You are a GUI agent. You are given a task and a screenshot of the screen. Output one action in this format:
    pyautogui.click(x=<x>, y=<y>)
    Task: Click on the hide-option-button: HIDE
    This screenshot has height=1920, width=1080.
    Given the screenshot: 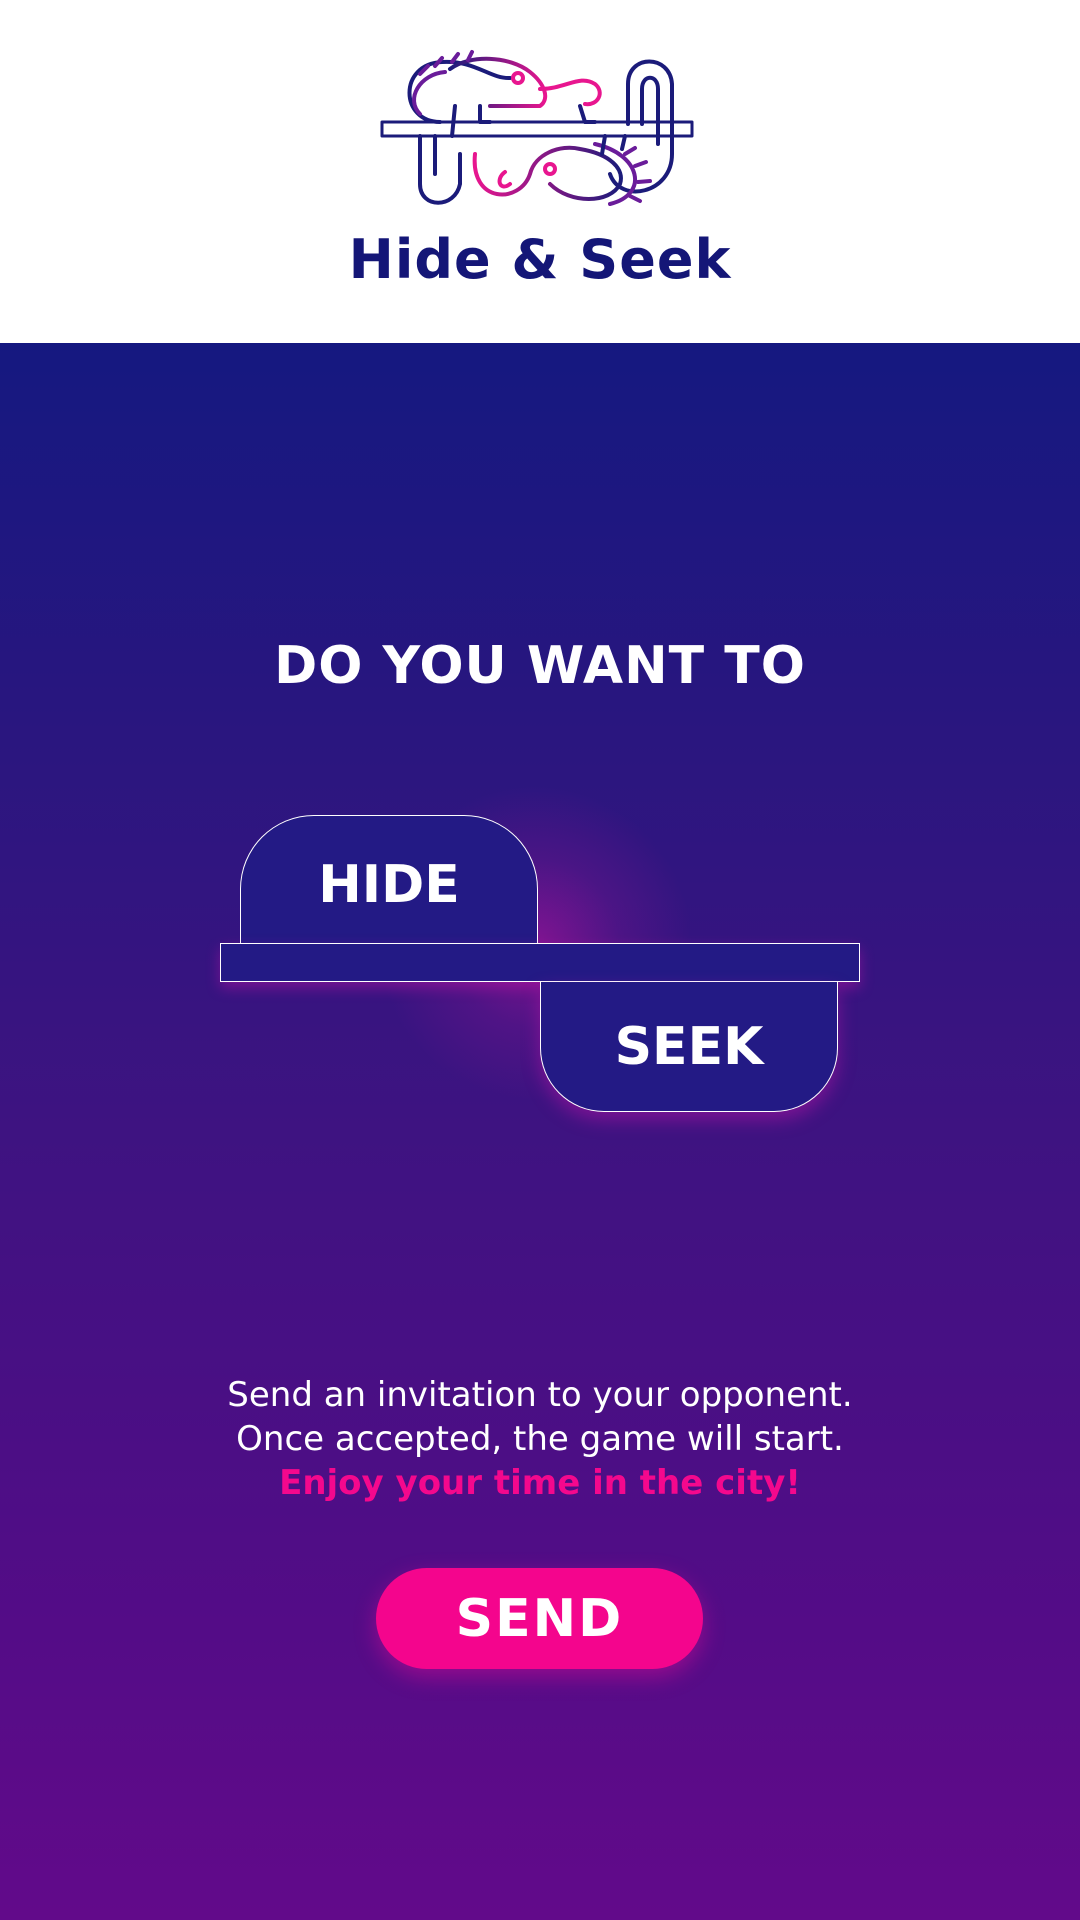 What is the action you would take?
    pyautogui.click(x=389, y=880)
    